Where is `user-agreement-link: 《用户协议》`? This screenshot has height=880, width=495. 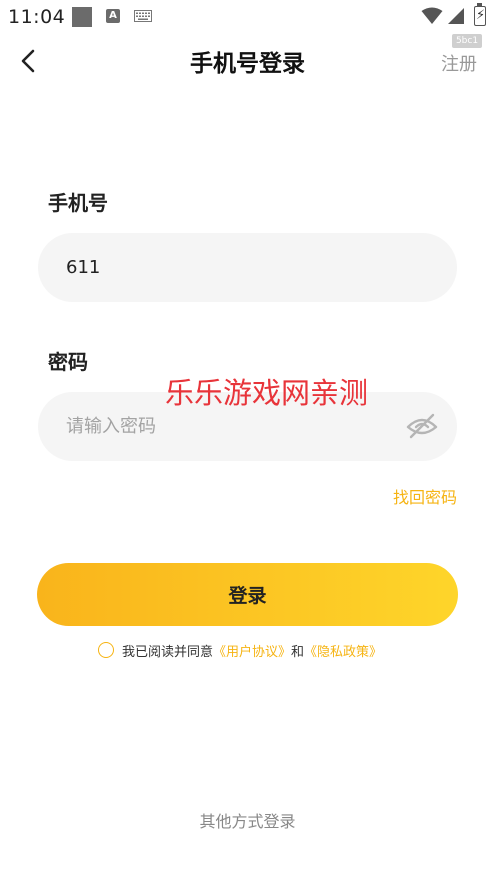
user-agreement-link: 《用户协议》 is located at coordinates (252, 650).